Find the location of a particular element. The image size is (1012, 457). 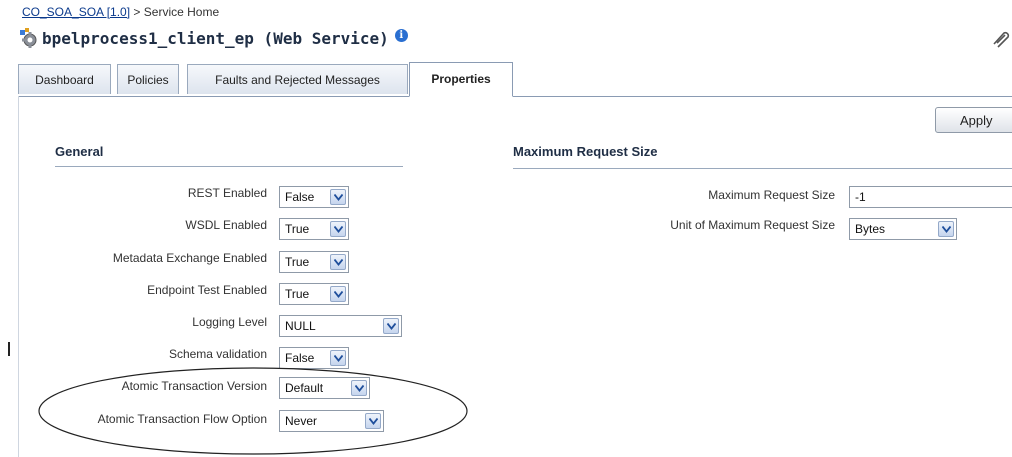

tab-properties: Properties is located at coordinates (461, 79).